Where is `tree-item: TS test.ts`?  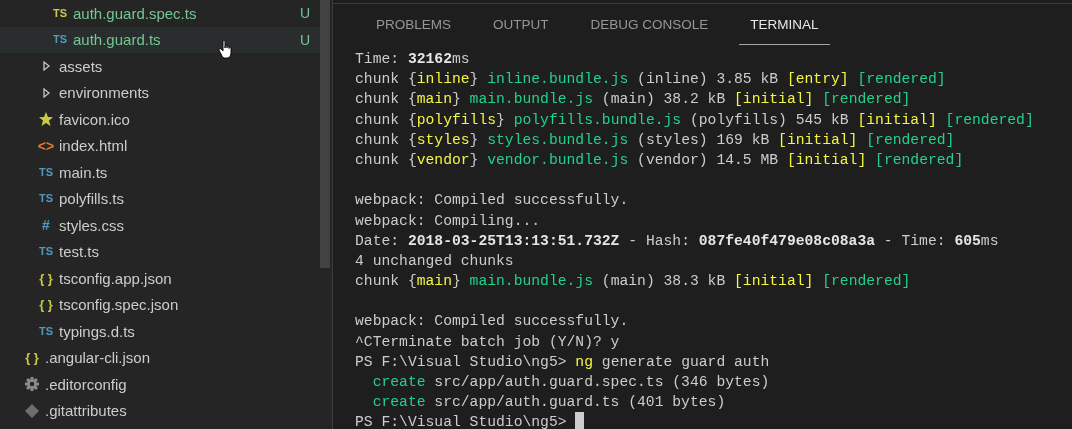
tree-item: TS test.ts is located at coordinates (160, 251).